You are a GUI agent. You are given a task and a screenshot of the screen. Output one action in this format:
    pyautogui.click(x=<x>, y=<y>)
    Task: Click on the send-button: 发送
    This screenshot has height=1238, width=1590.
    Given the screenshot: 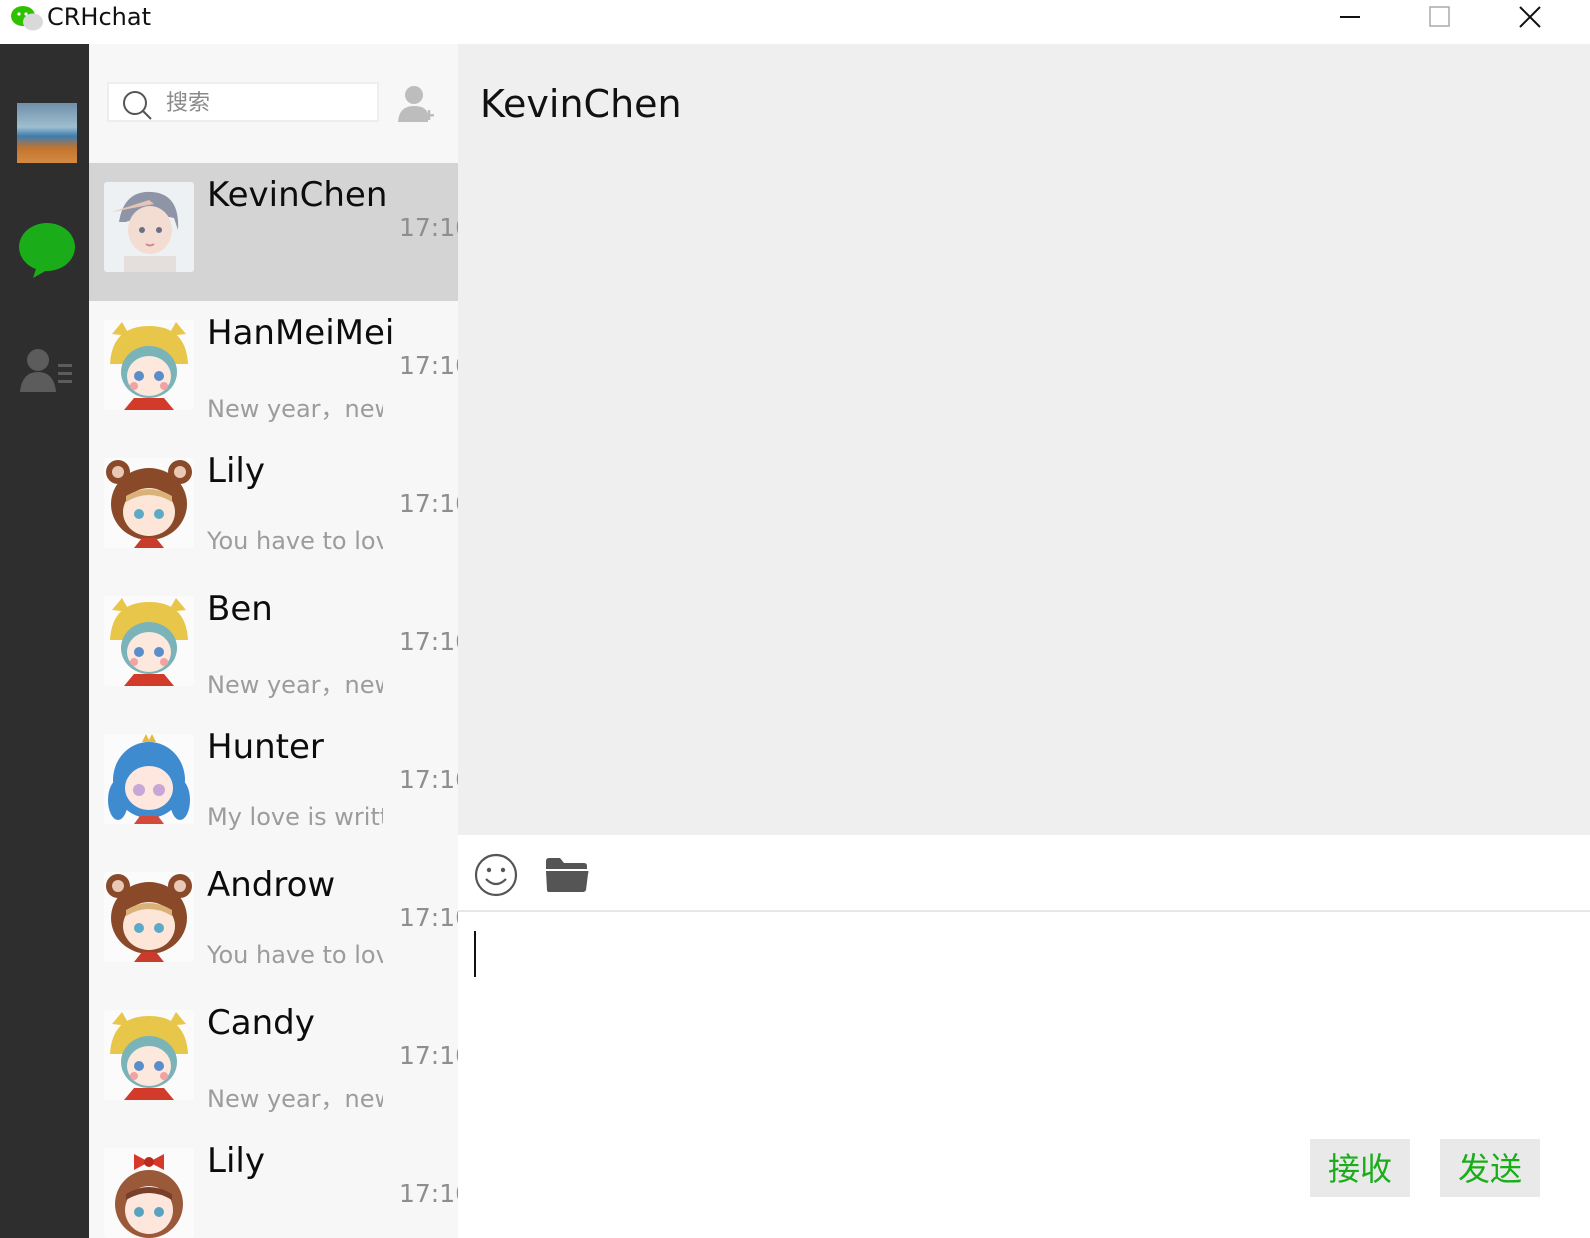 What is the action you would take?
    pyautogui.click(x=1490, y=1168)
    